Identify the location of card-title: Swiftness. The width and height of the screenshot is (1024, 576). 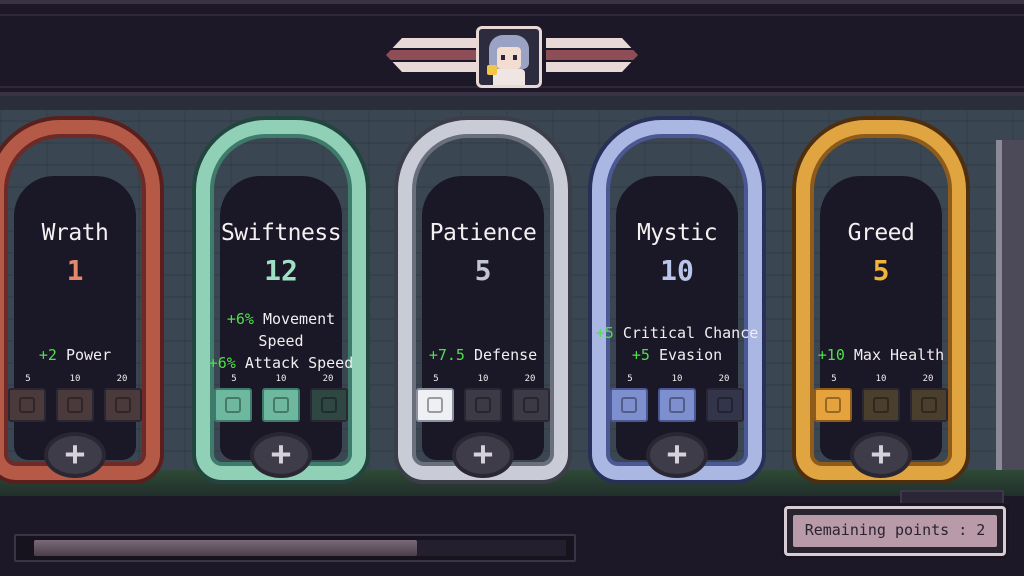
(281, 233).